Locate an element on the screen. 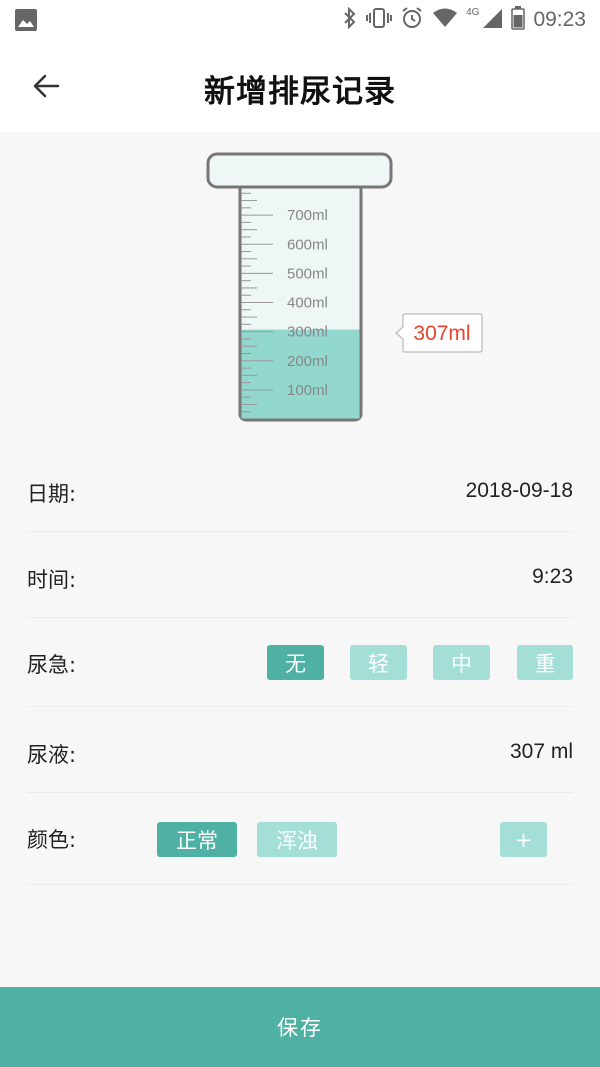  scale-label: 600ml is located at coordinates (307, 244).